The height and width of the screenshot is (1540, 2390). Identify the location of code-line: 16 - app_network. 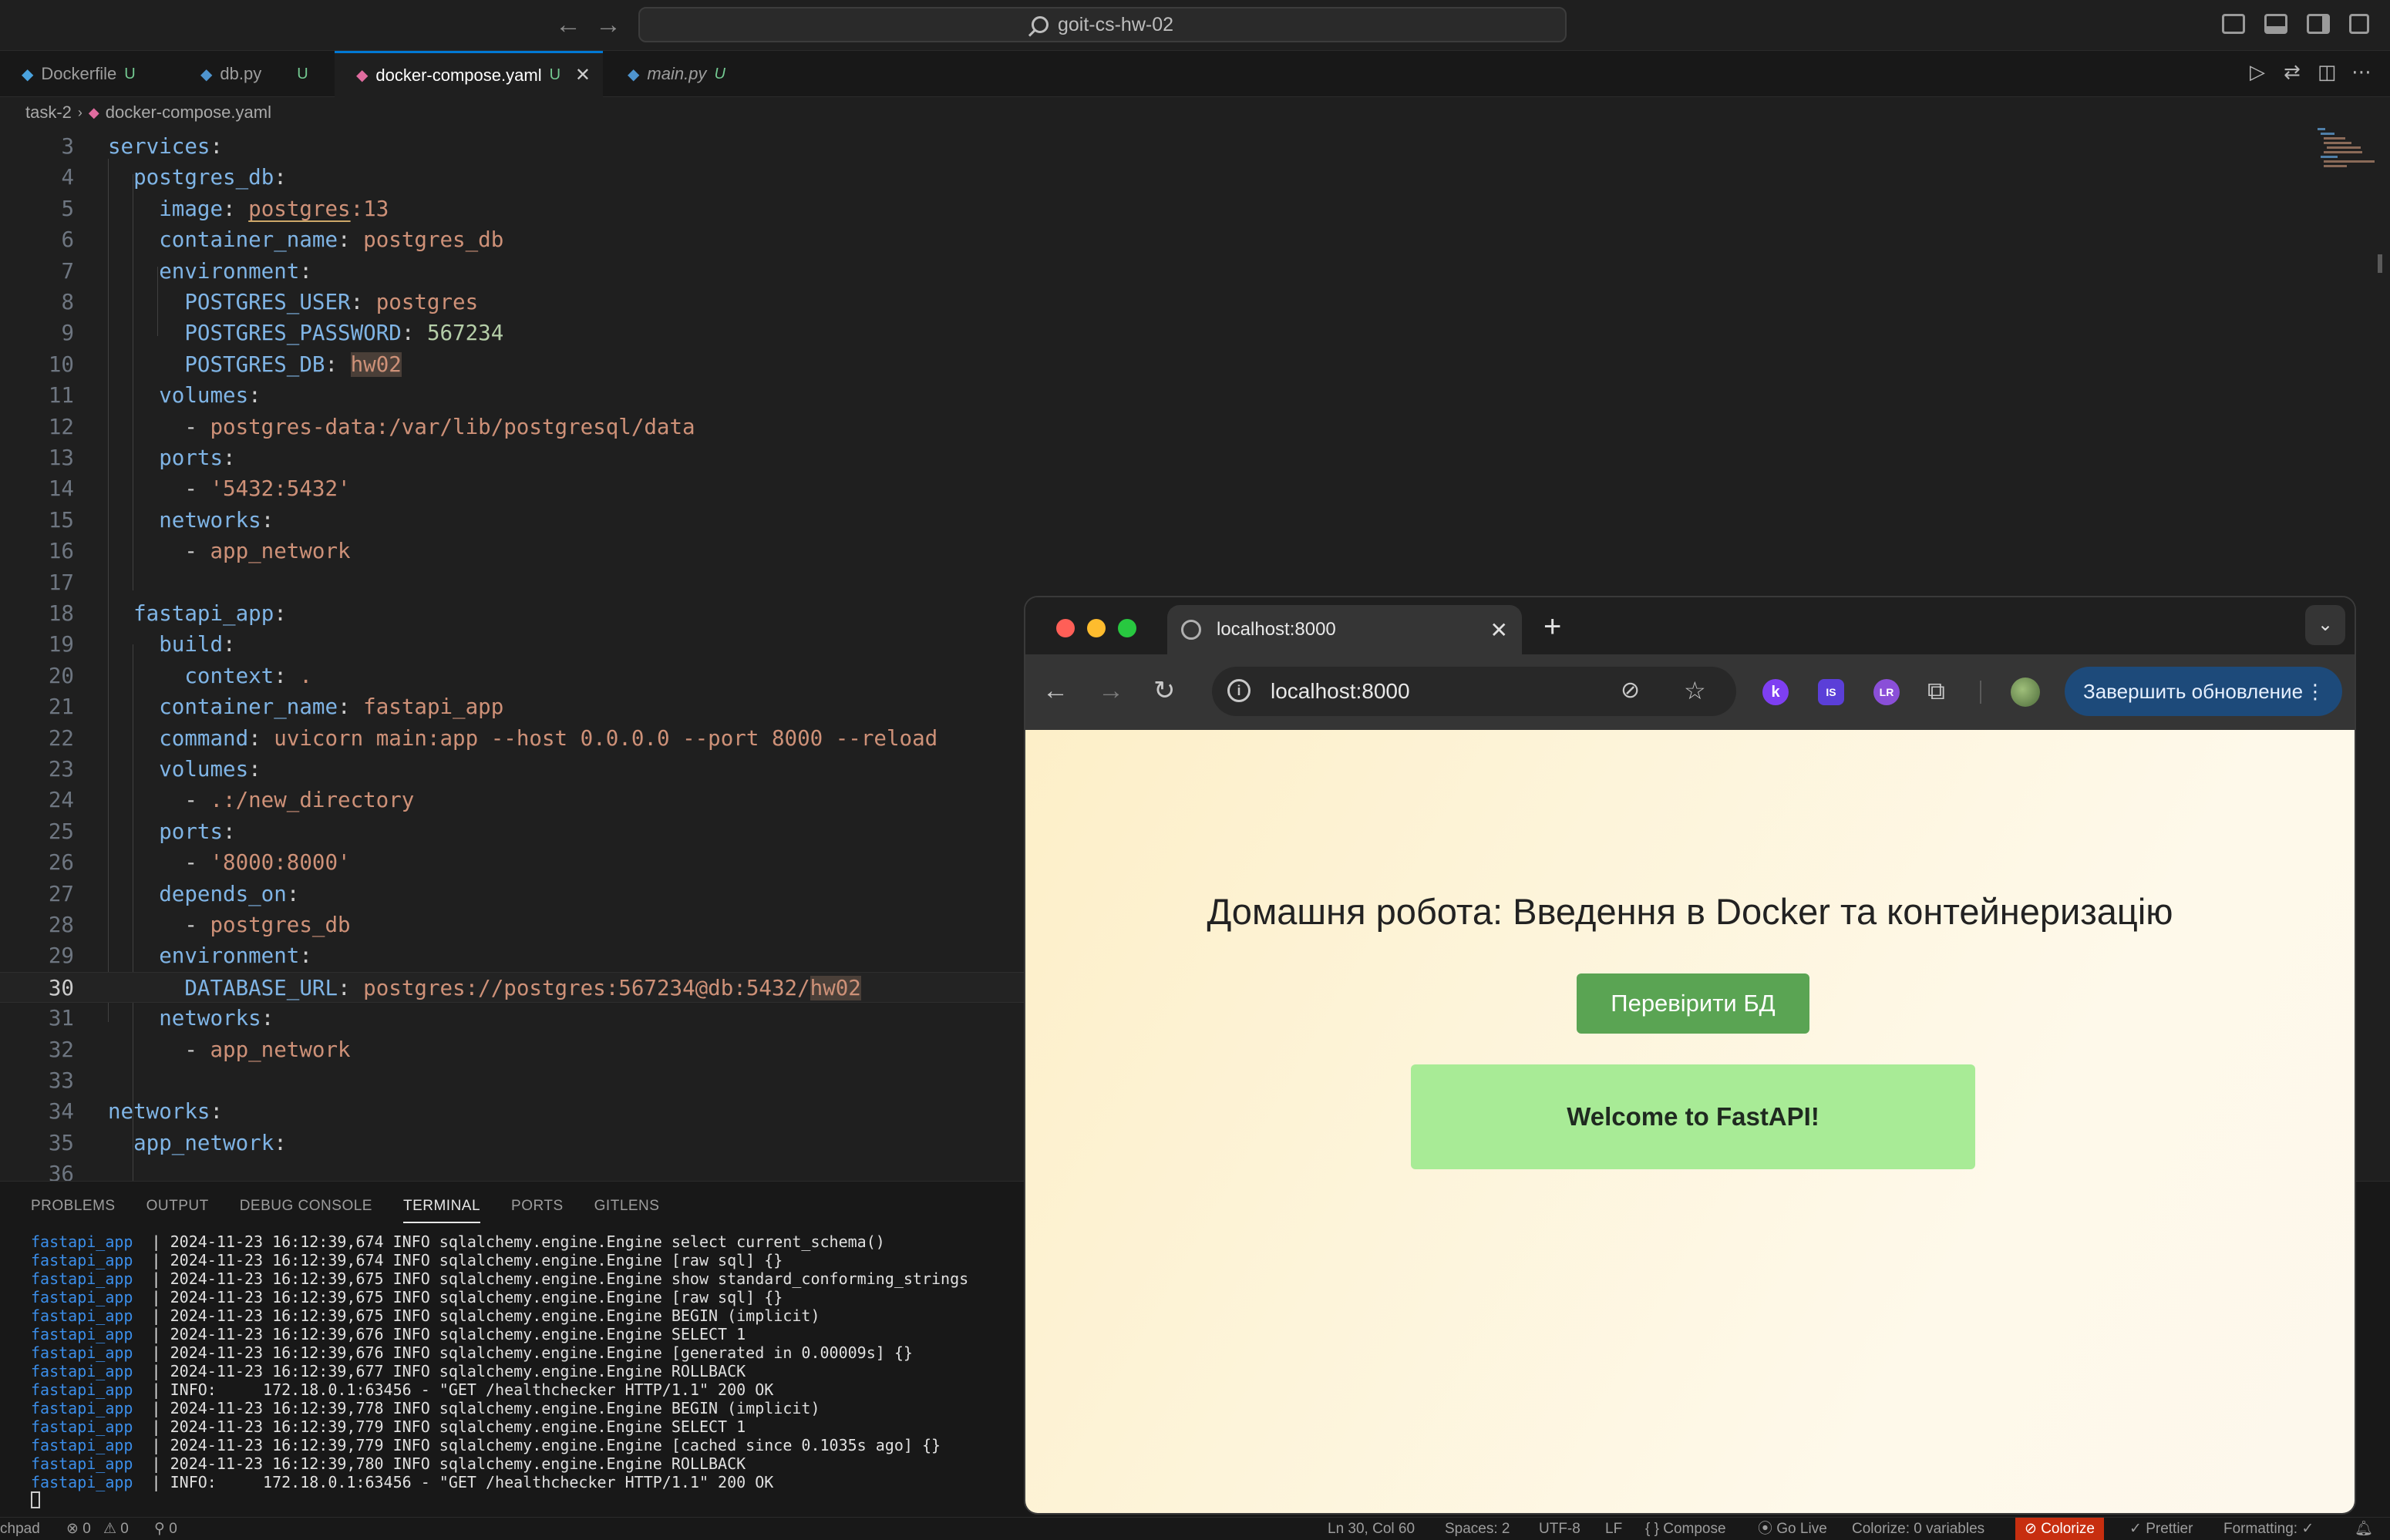
(512, 551).